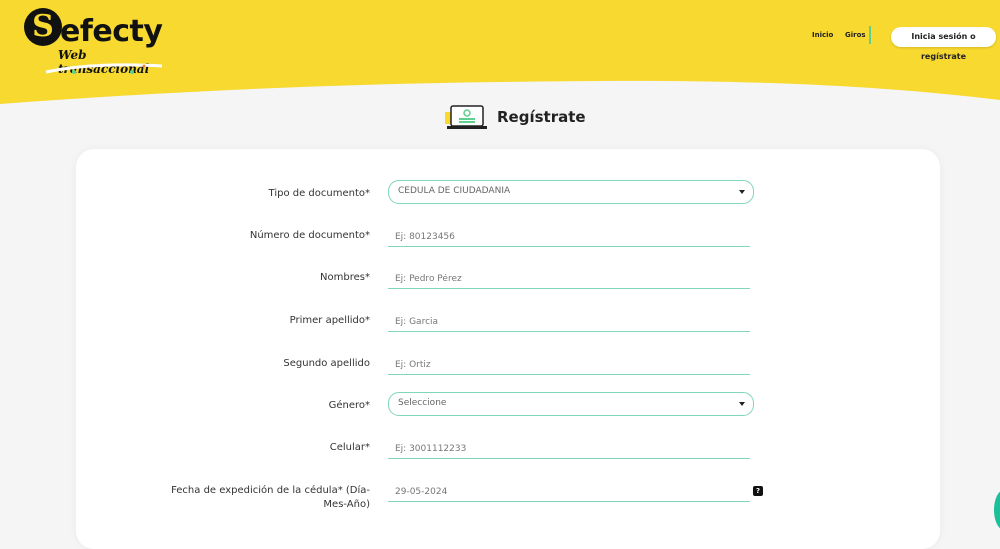 The image size is (1000, 549). I want to click on tipo-documento-value: CEDULA DE CIUDADANIA, so click(454, 191).